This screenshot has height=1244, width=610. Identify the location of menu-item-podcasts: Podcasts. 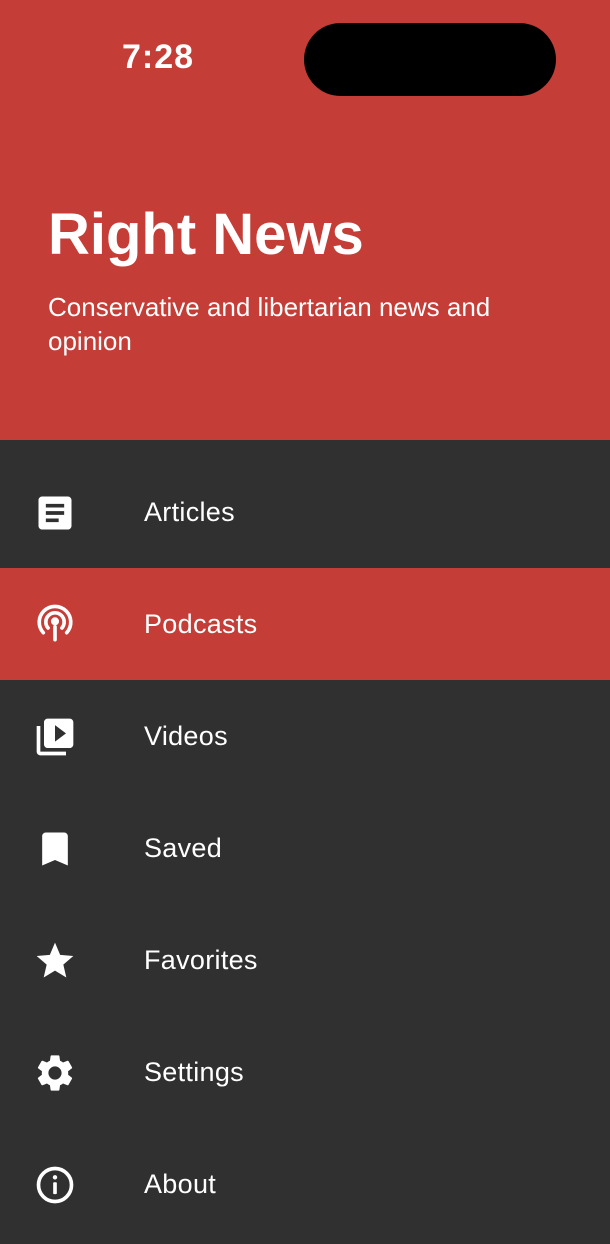
(305, 624).